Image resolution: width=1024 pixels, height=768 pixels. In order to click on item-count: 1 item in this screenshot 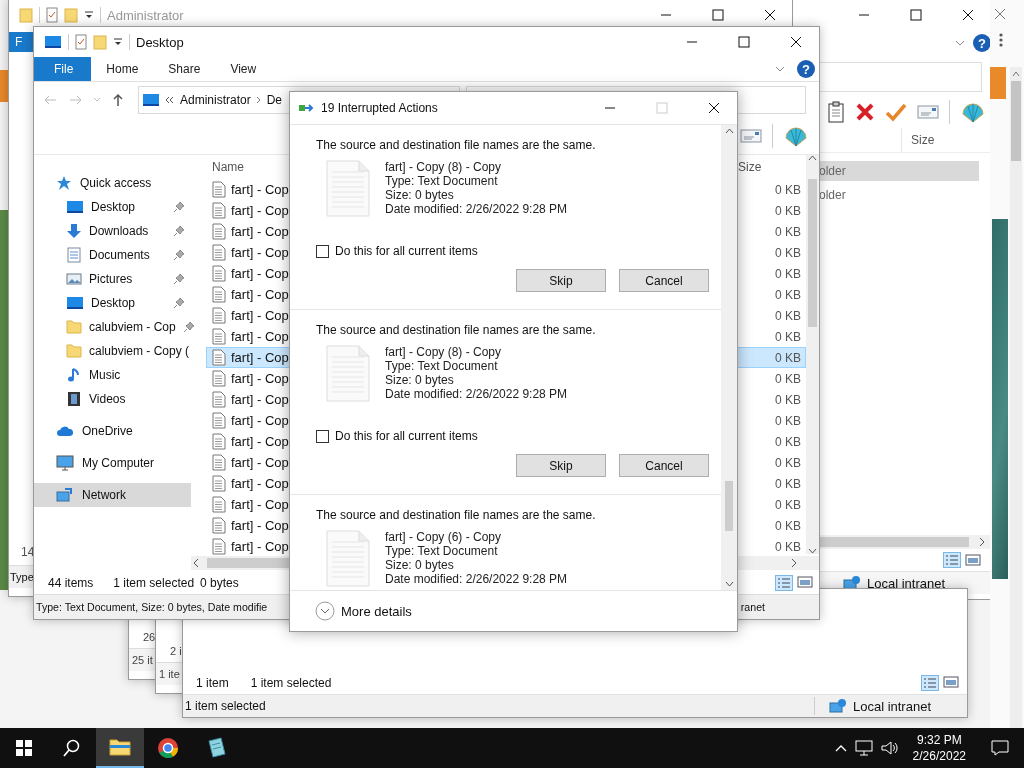, I will do `click(212, 683)`.